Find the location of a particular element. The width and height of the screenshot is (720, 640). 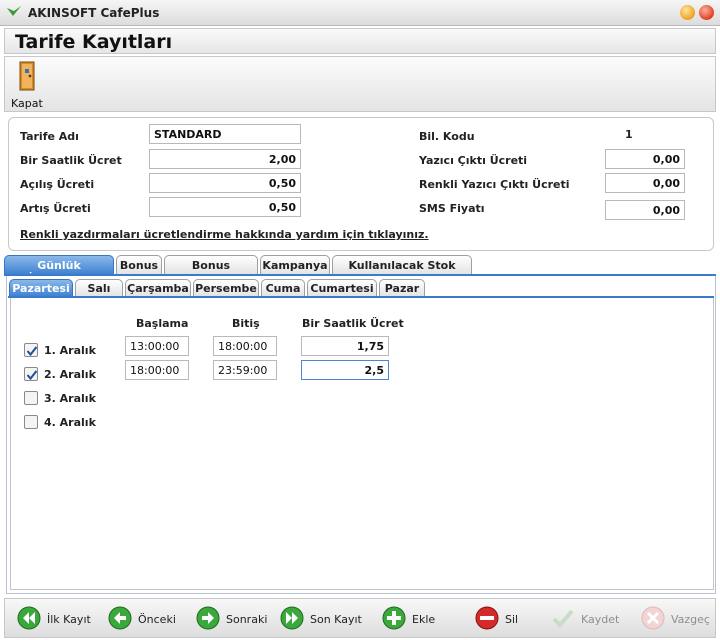

close-button-label: Kapat is located at coordinates (27, 103).